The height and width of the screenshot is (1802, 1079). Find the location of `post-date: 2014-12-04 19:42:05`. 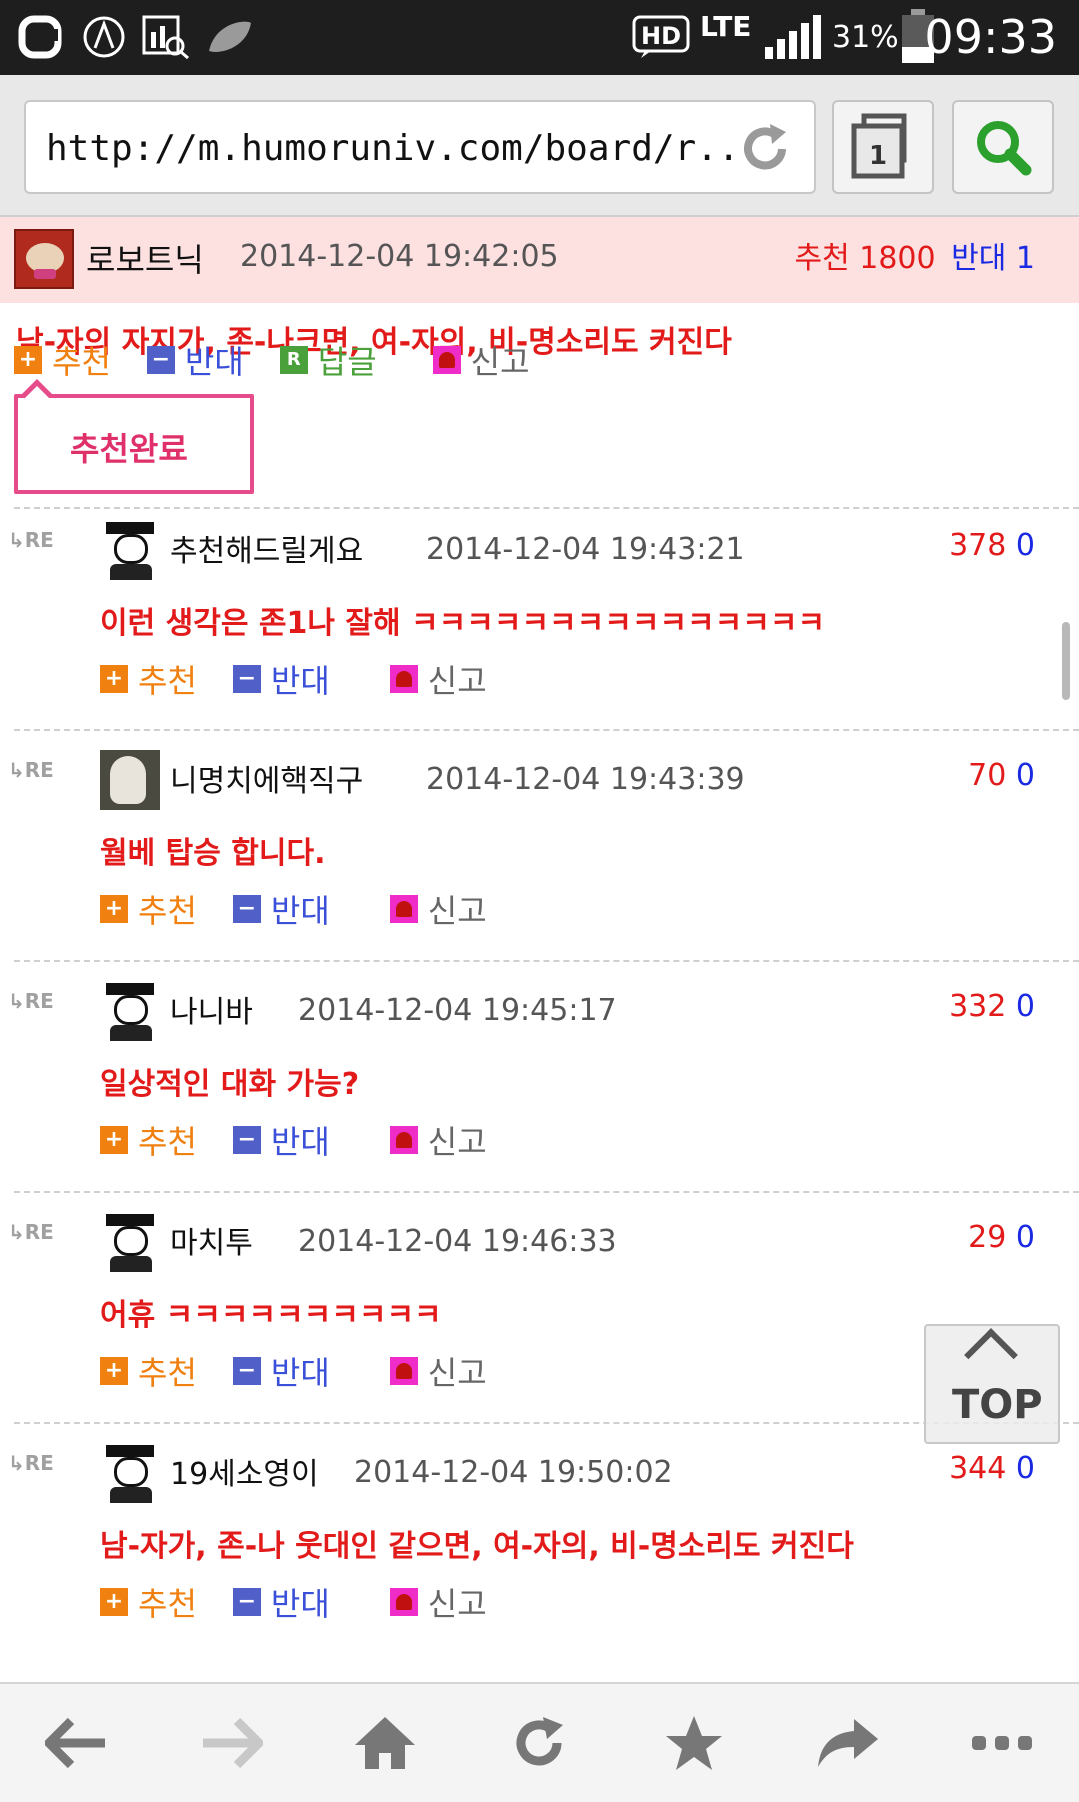

post-date: 2014-12-04 19:42:05 is located at coordinates (399, 256).